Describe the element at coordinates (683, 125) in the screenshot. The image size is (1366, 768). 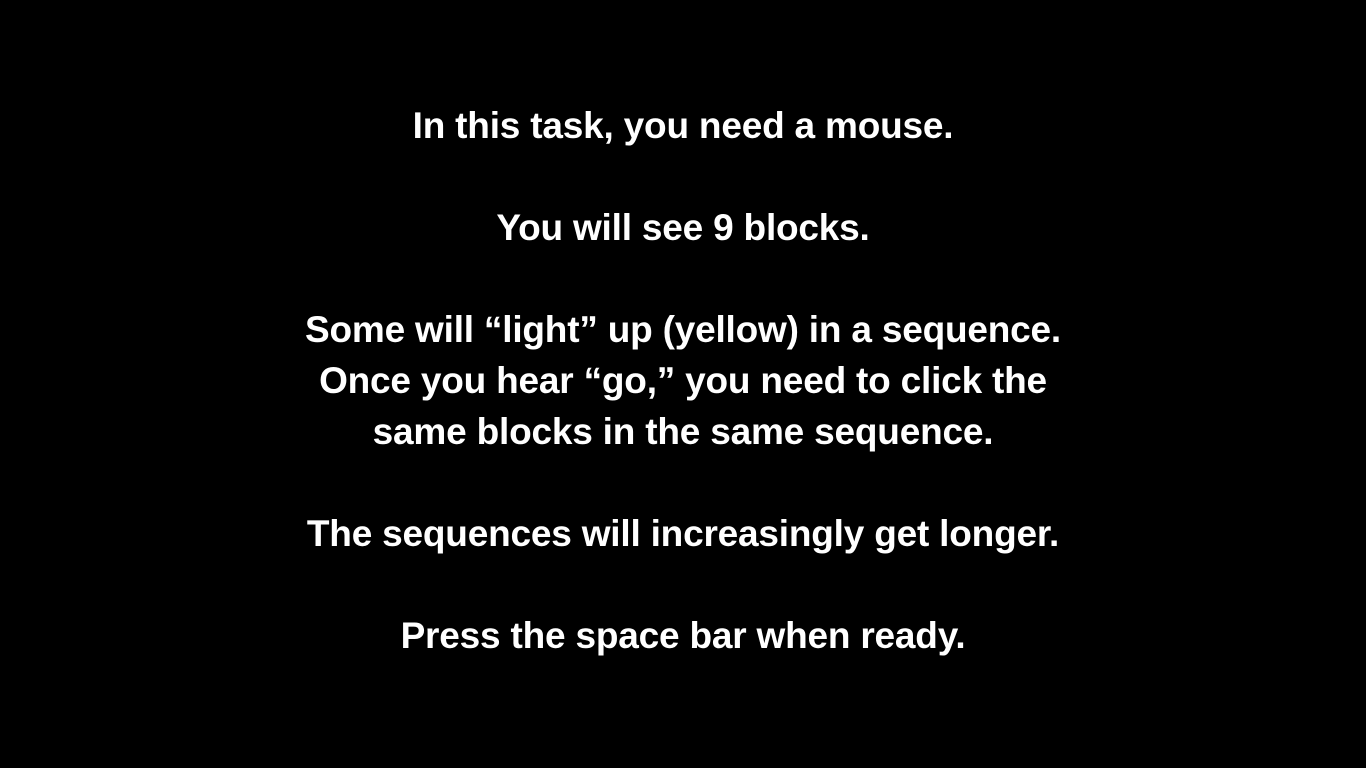
I see `mouse-requirement-text: In this task, you need a mouse.` at that location.